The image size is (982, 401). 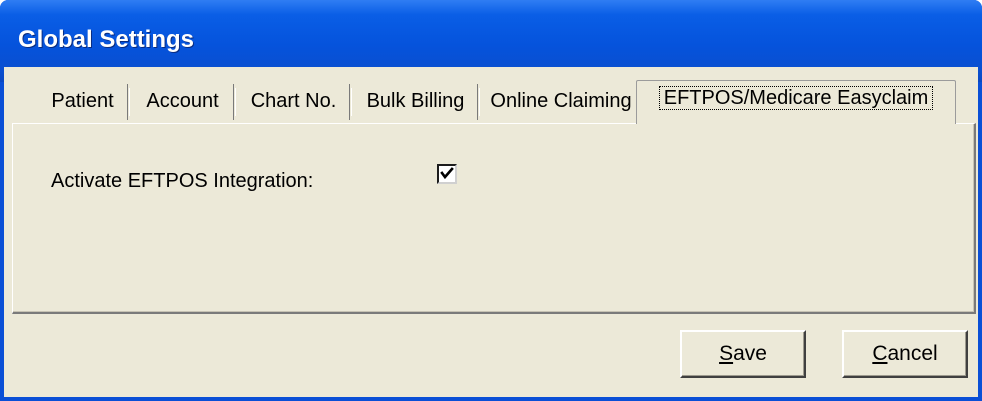 I want to click on tab-bulk-billing: Bulk Billing, so click(x=417, y=102).